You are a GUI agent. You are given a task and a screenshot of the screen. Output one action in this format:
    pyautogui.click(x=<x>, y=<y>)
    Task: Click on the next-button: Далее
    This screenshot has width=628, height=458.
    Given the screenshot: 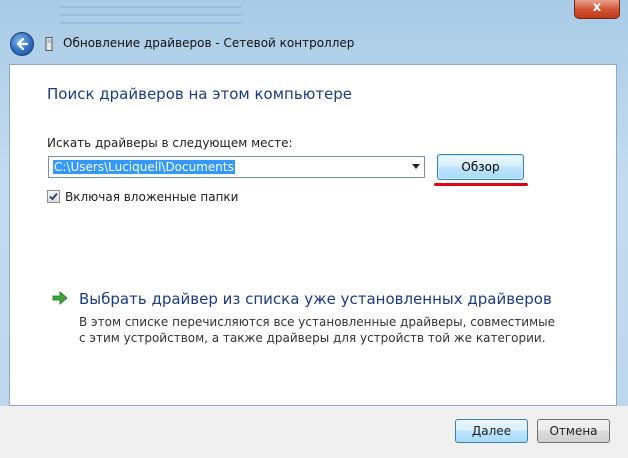 What is the action you would take?
    pyautogui.click(x=491, y=431)
    